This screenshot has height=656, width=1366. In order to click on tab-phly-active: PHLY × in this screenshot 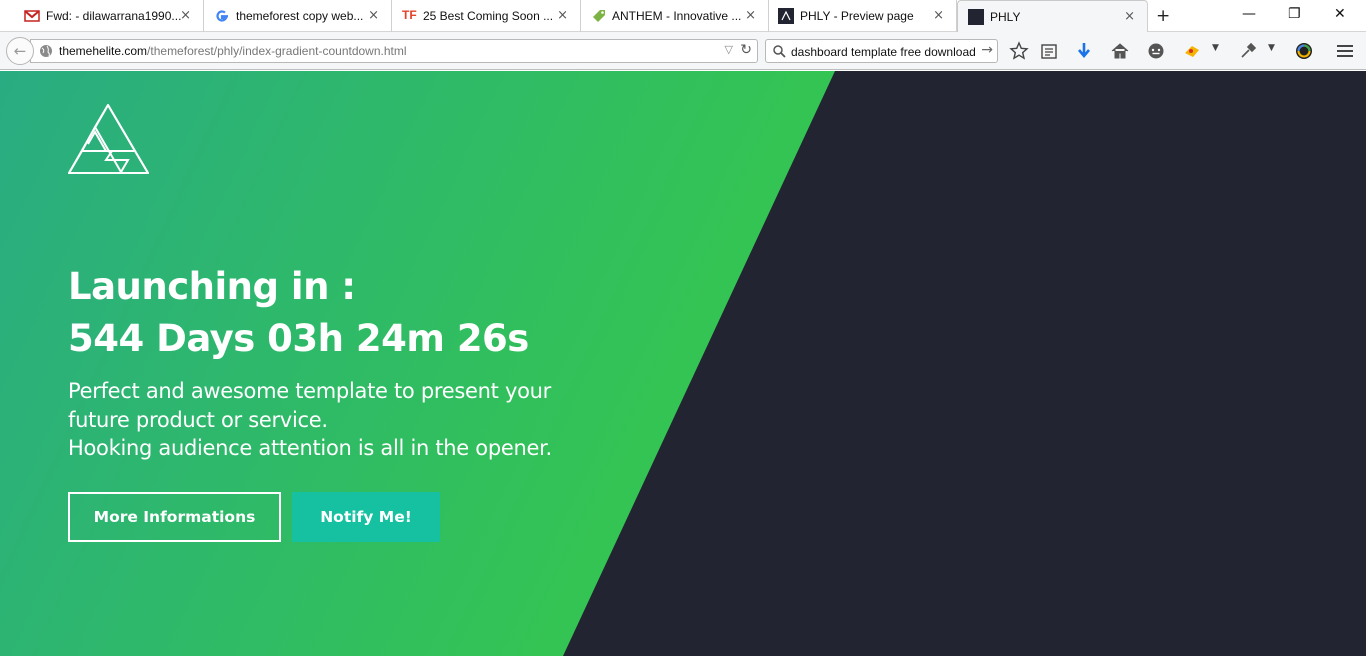, I will do `click(1052, 16)`.